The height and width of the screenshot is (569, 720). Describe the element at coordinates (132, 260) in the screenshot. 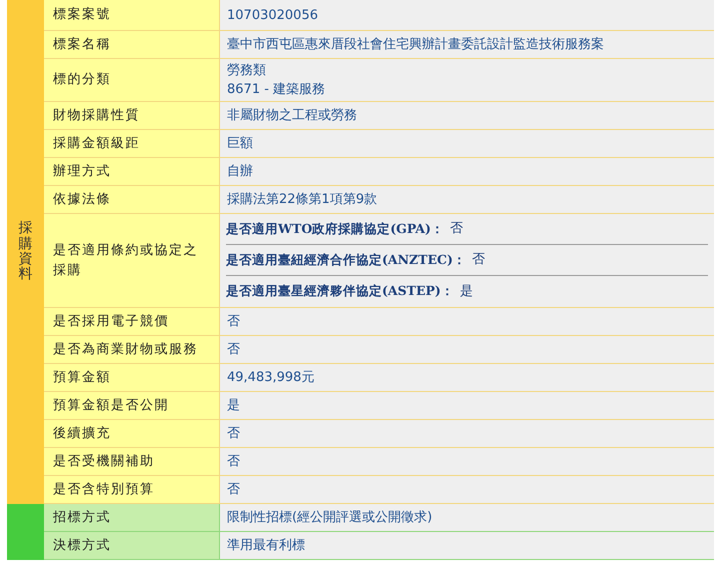

I see `field-label: 是否適用條約或協定之採購` at that location.